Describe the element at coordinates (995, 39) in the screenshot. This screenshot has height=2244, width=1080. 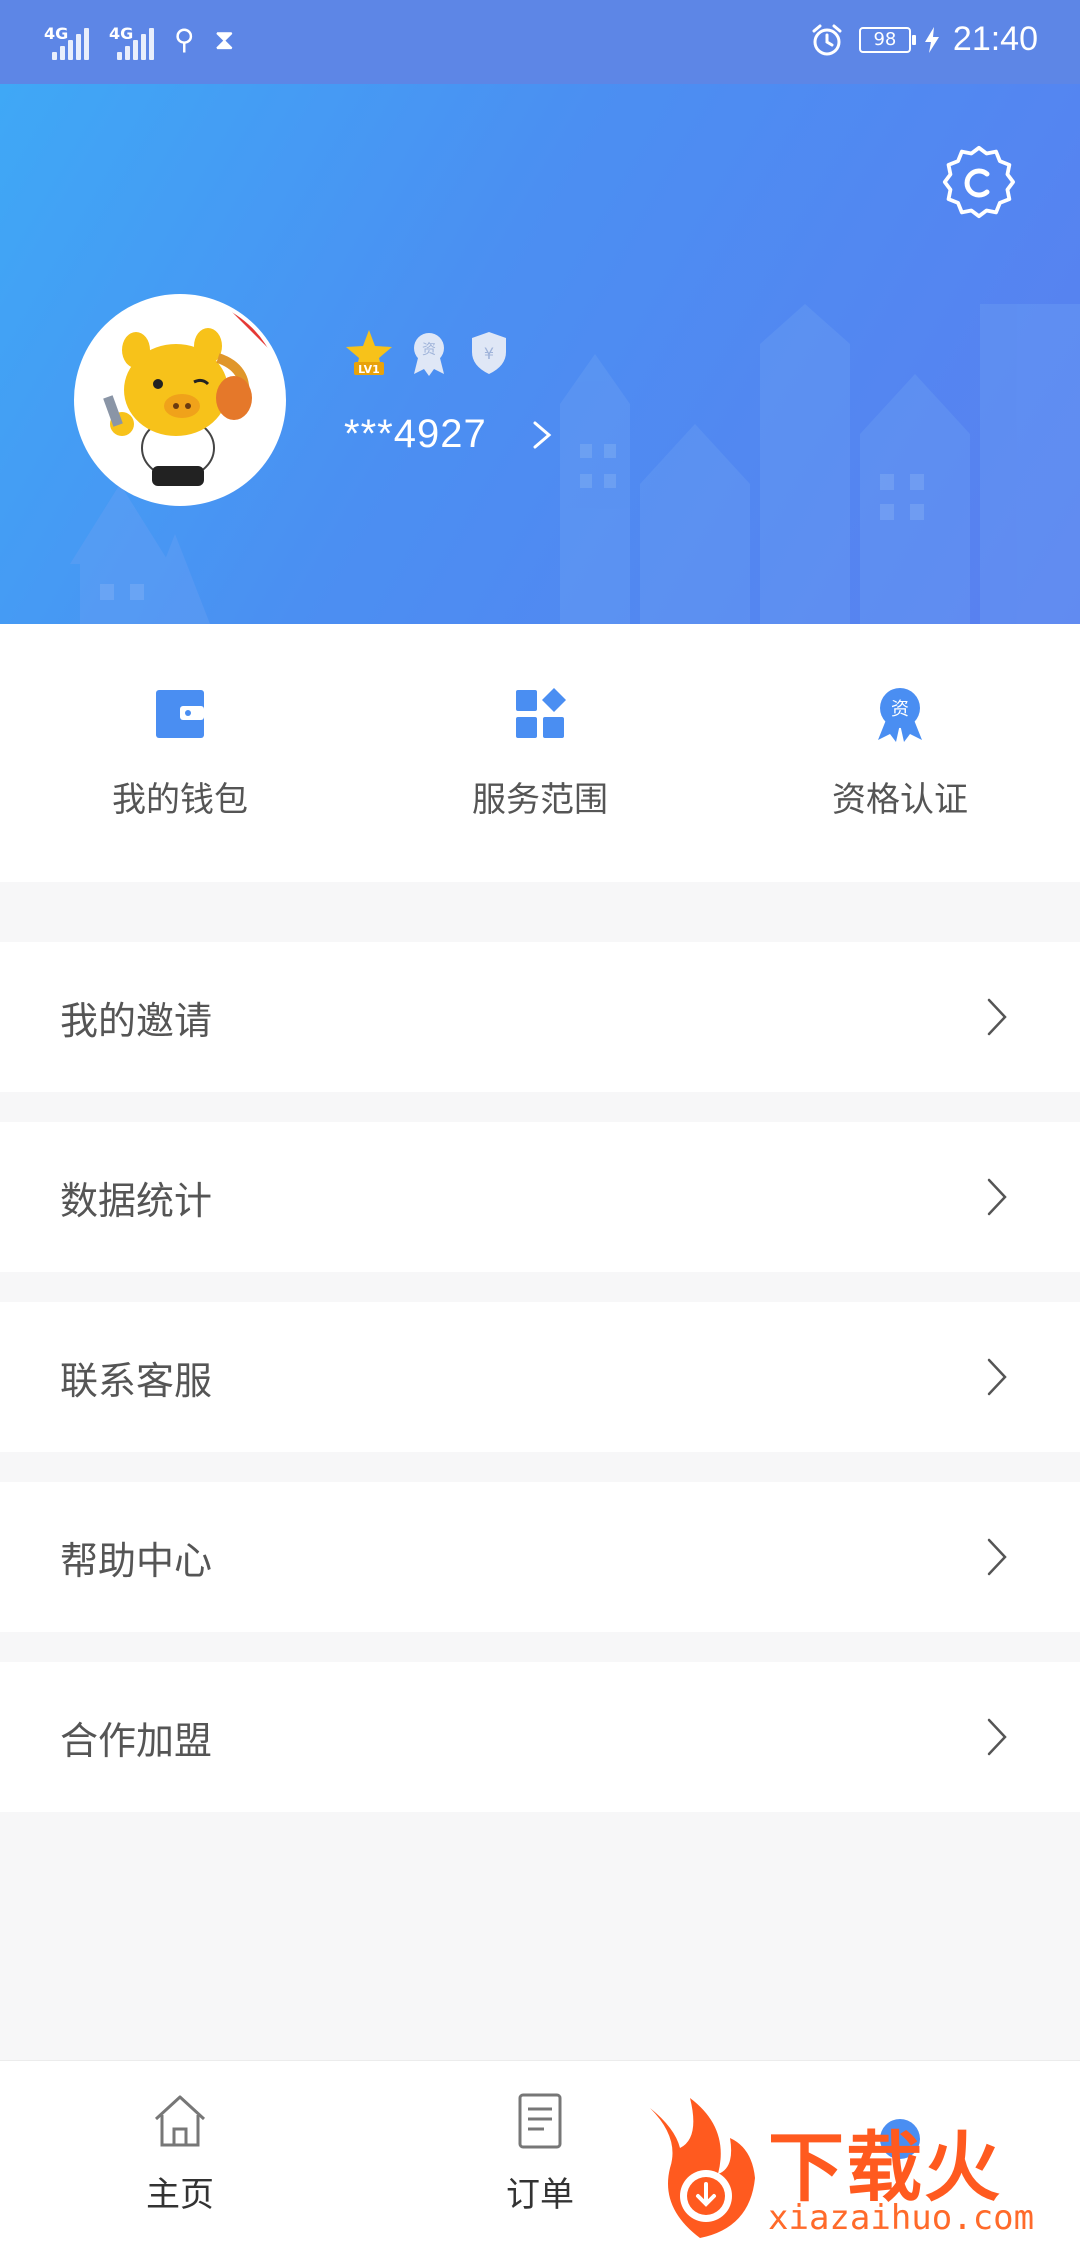
I see `clock: 21:40` at that location.